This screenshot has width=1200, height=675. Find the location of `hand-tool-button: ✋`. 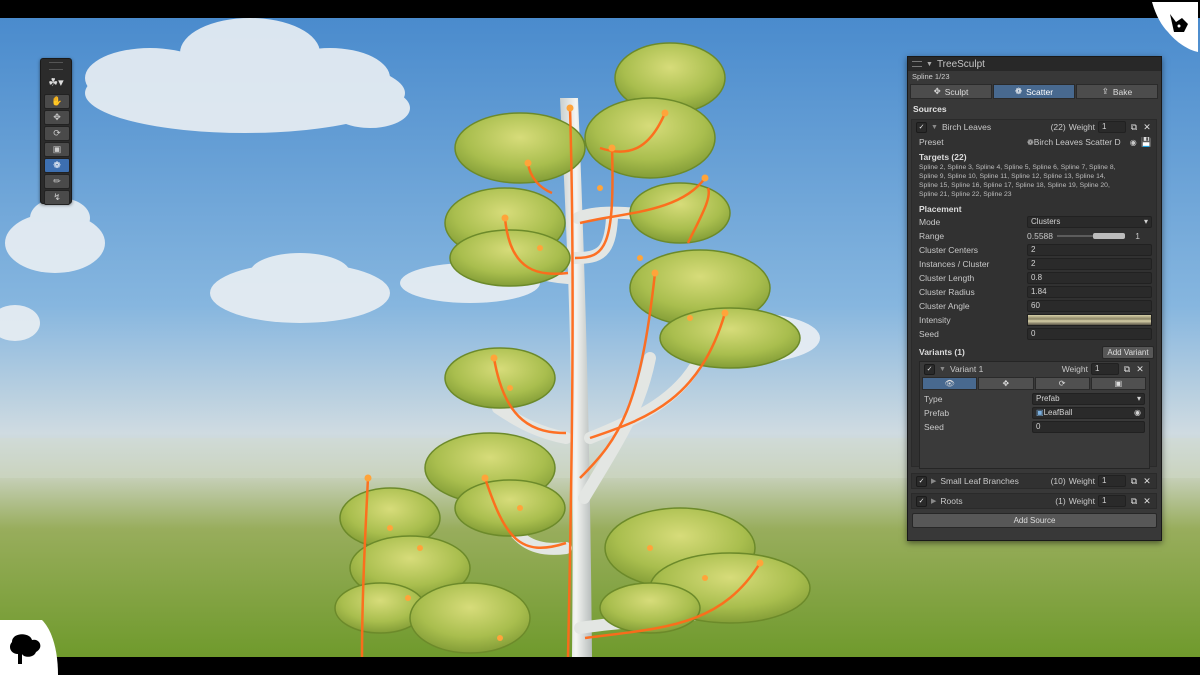

hand-tool-button: ✋ is located at coordinates (57, 101).